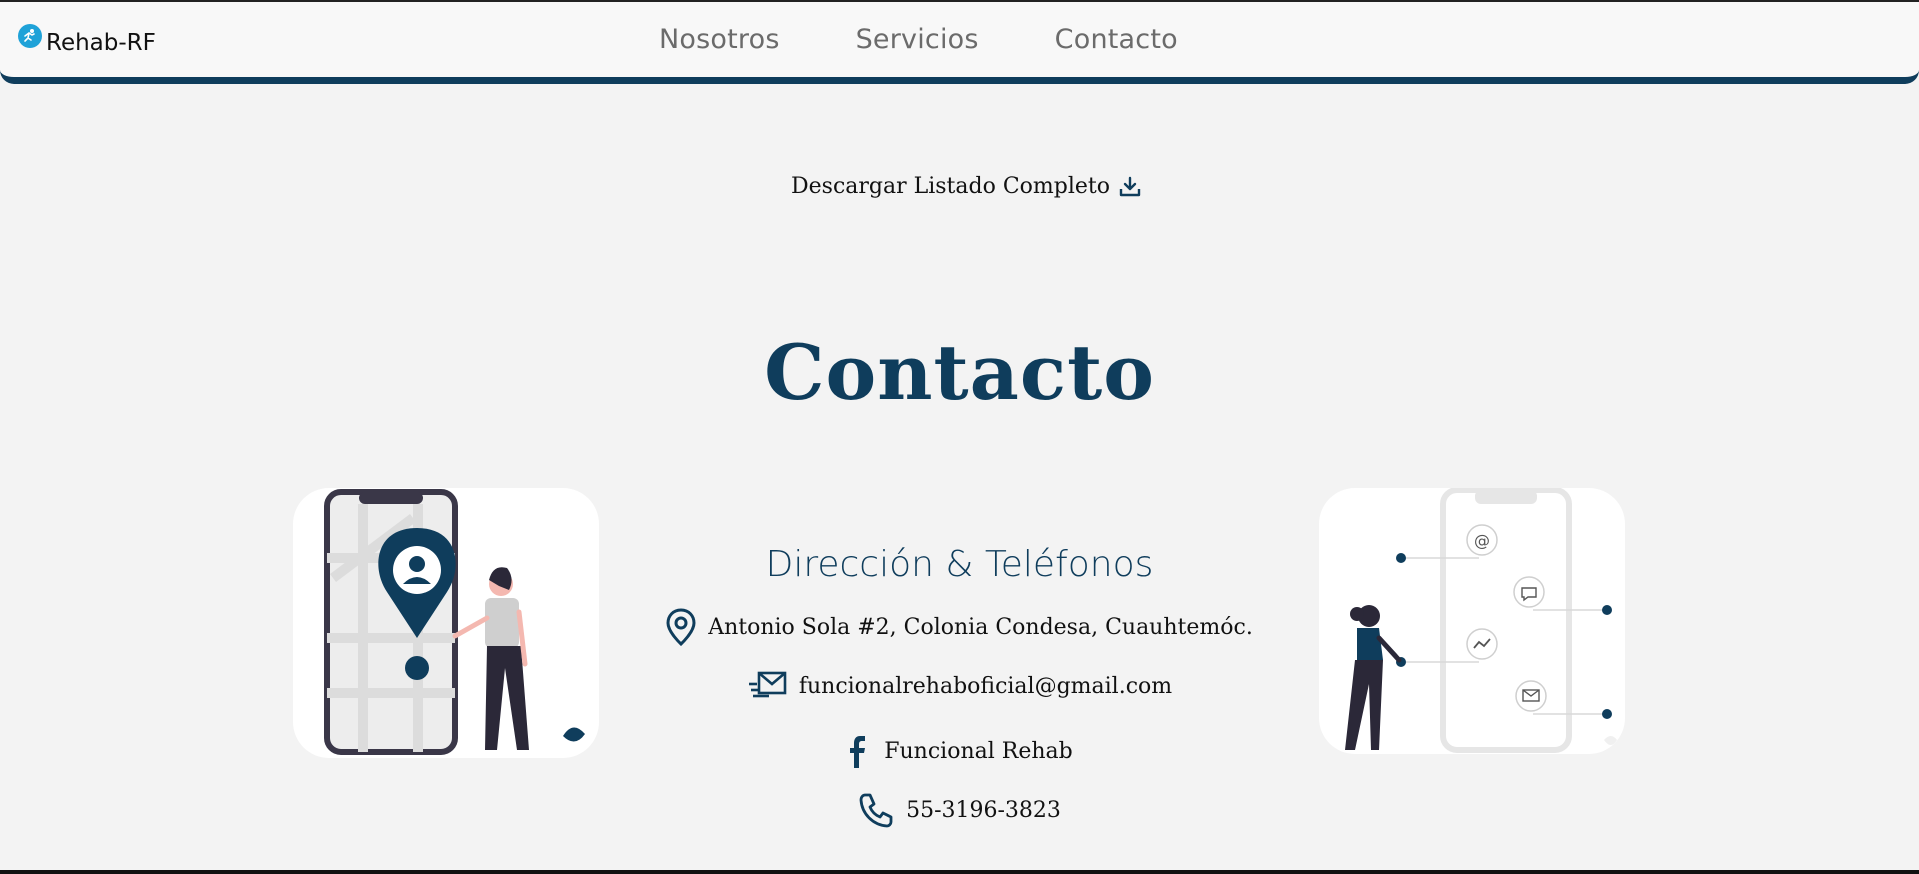 The image size is (1919, 874). I want to click on facebook-row: Funcional Rehab, so click(959, 751).